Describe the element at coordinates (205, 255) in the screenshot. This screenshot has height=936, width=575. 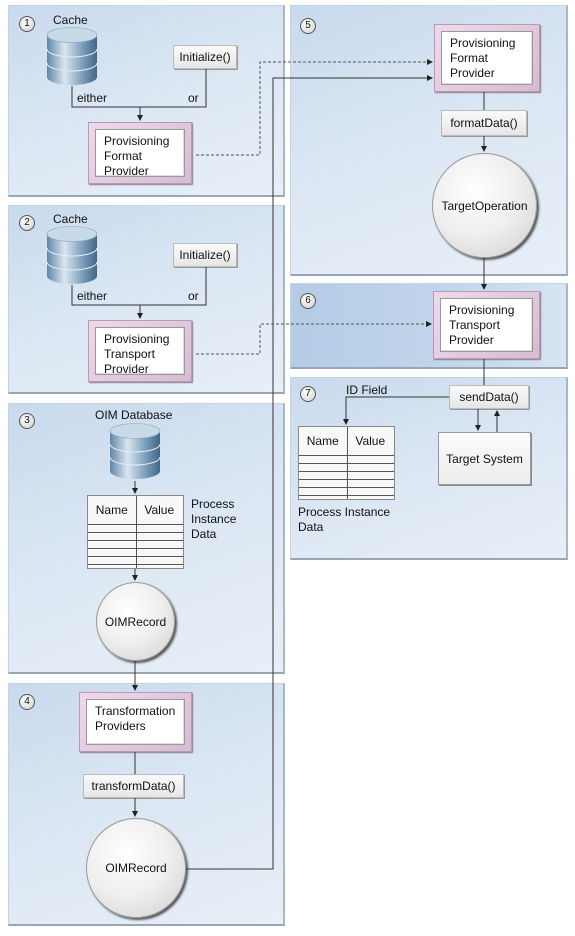
I see `step-2-initialize-box: Initialize()` at that location.